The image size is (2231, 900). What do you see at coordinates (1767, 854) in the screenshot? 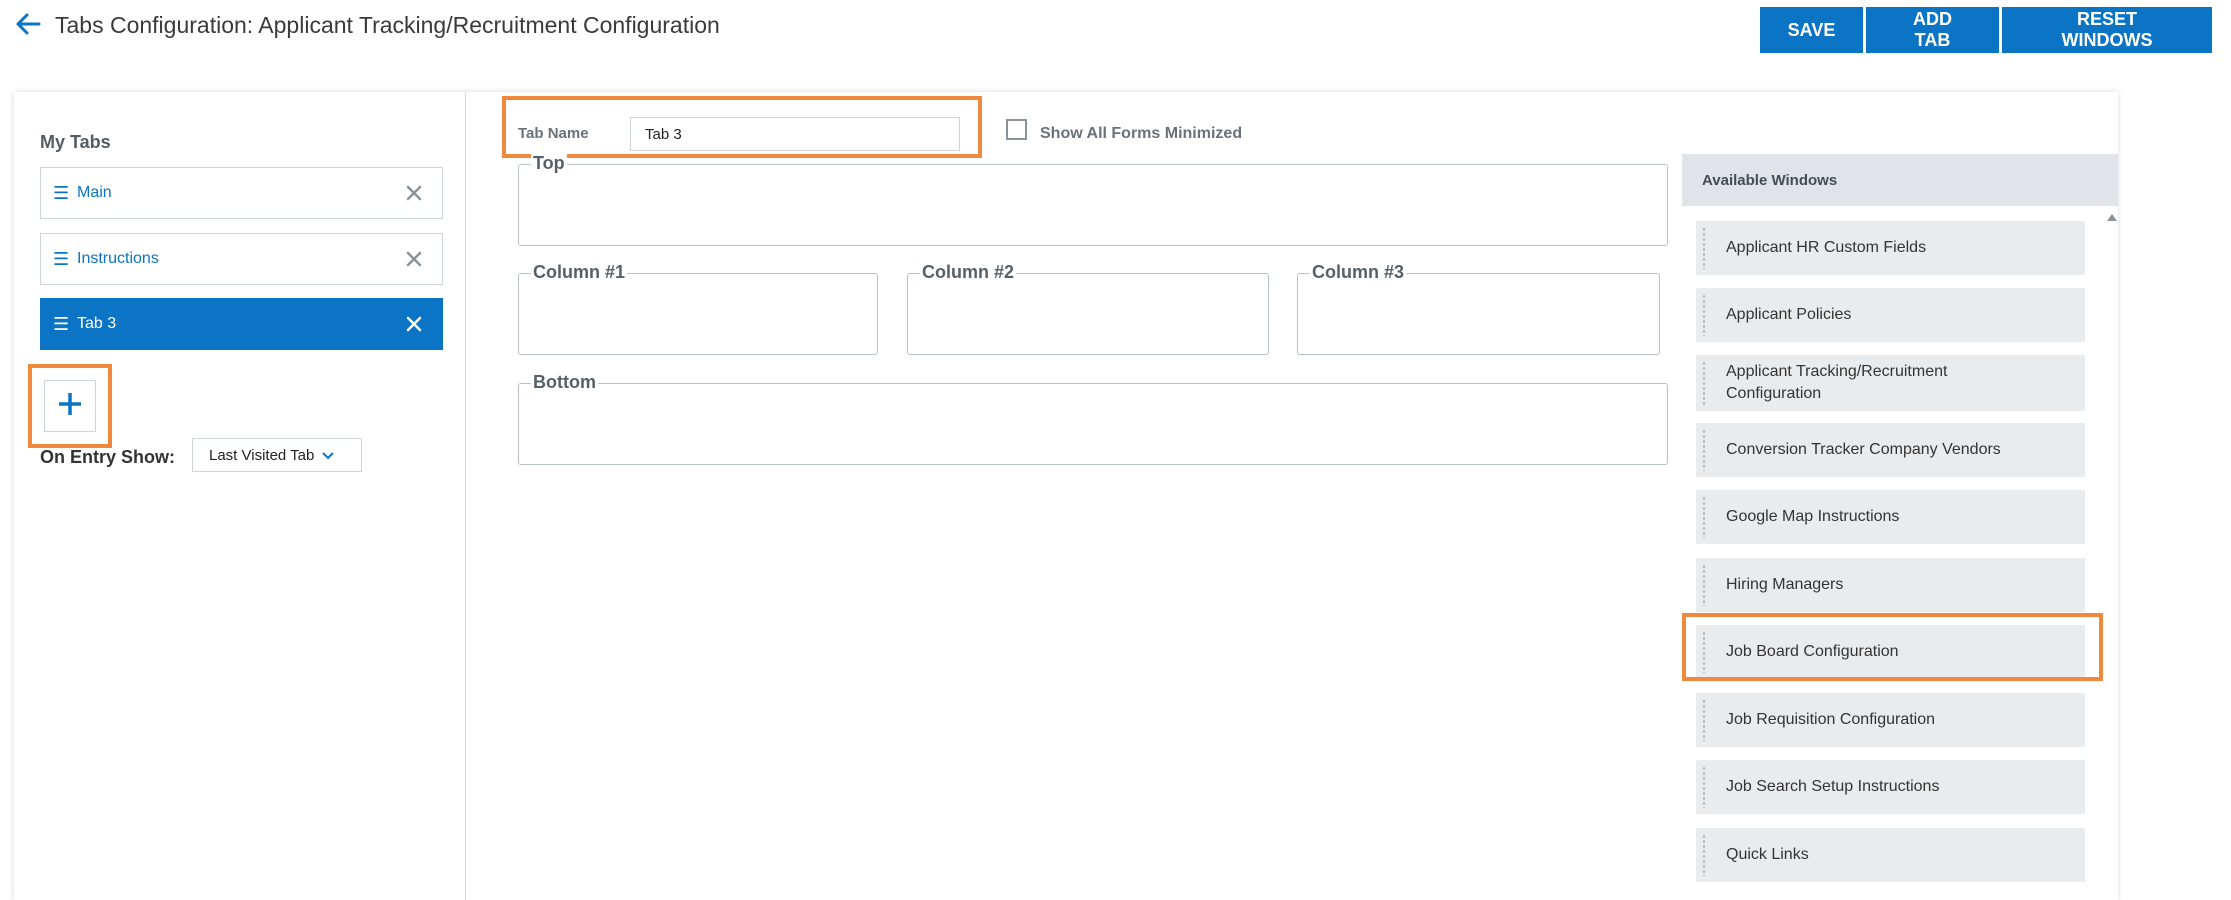
I see `available-window-label: Quick Links` at bounding box center [1767, 854].